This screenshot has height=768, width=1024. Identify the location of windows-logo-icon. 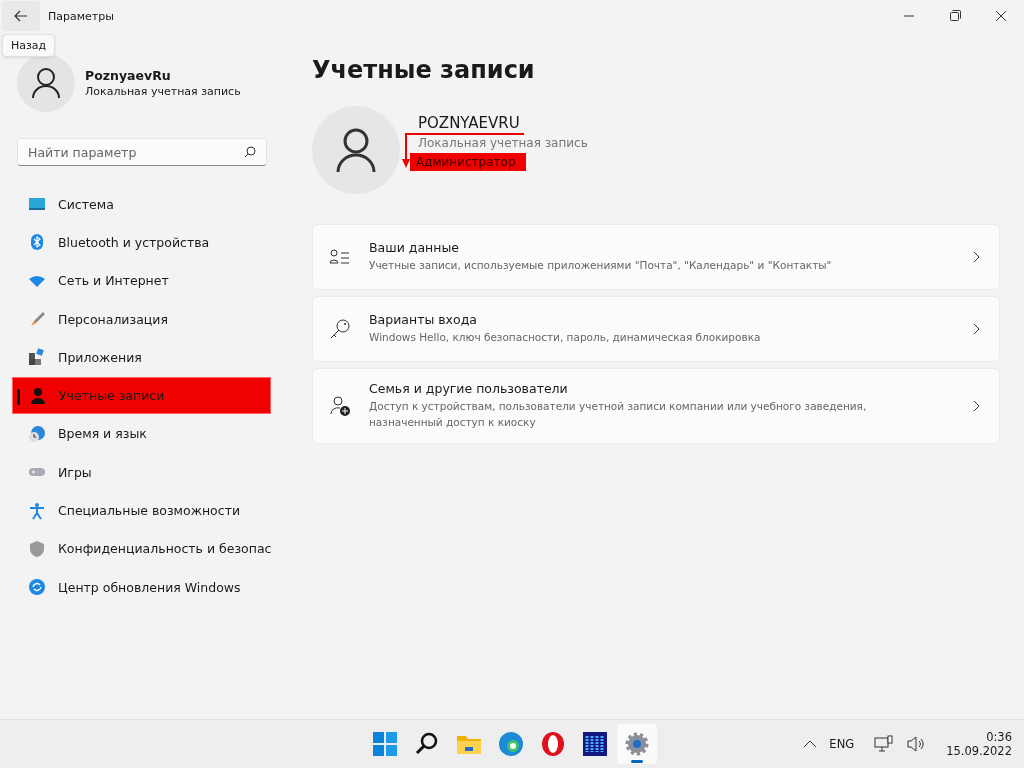
(385, 744).